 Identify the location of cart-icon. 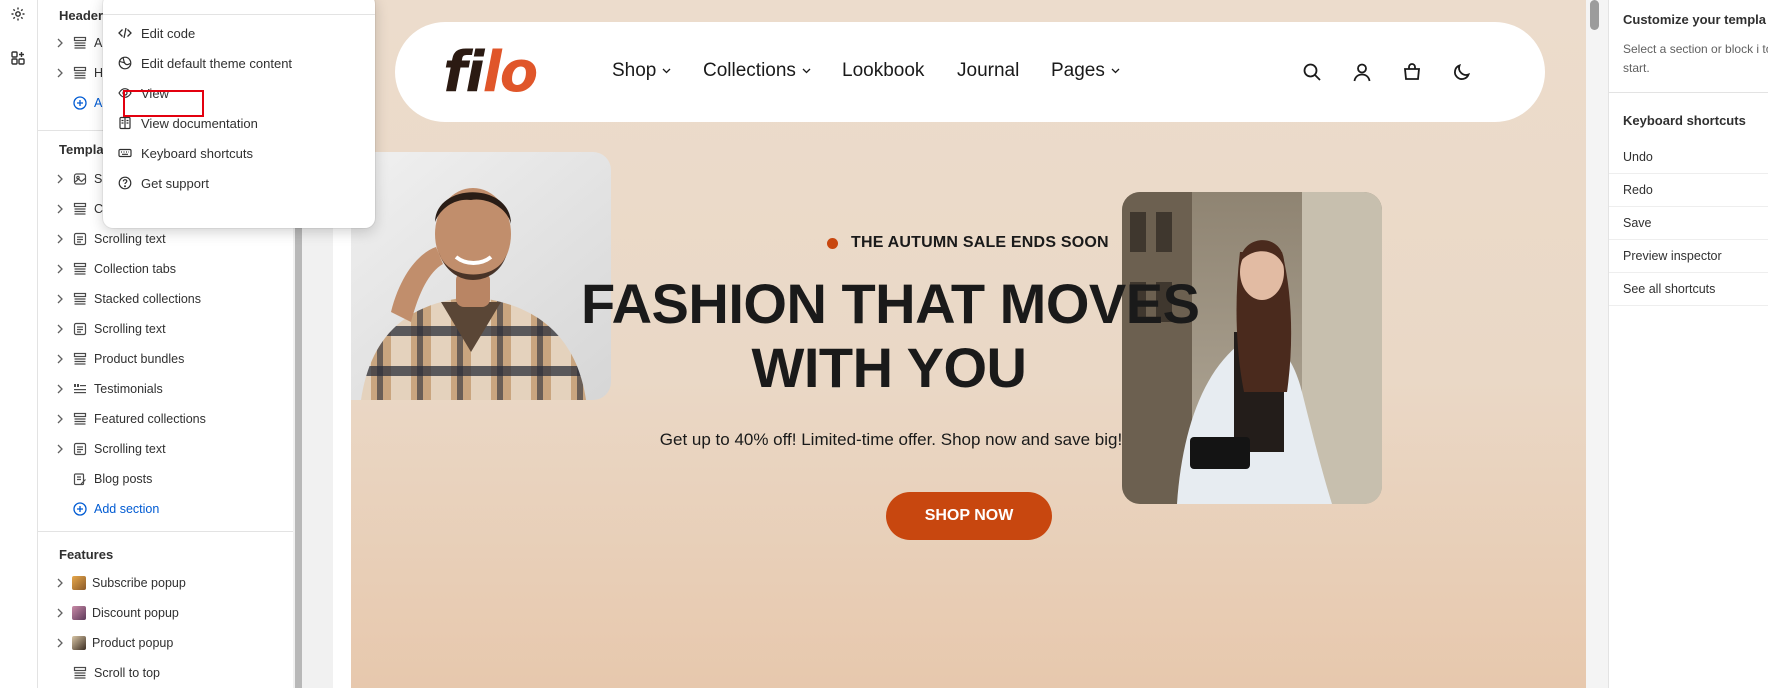
(1412, 72).